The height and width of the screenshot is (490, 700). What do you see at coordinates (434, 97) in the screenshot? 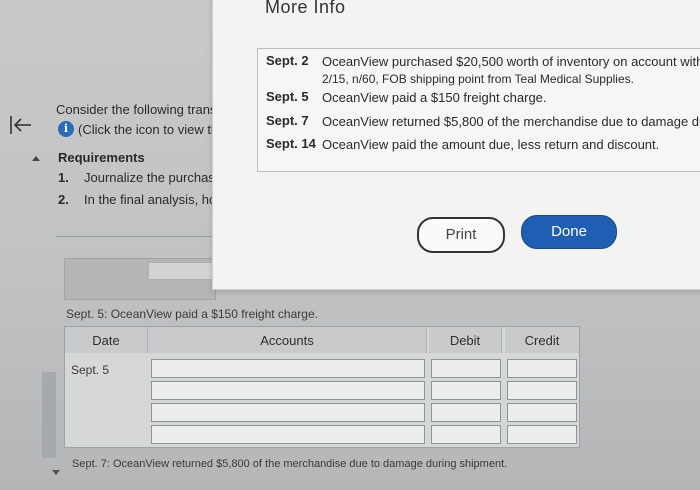
I see `transaction-text: OceanView paid a $150 freight charge.` at bounding box center [434, 97].